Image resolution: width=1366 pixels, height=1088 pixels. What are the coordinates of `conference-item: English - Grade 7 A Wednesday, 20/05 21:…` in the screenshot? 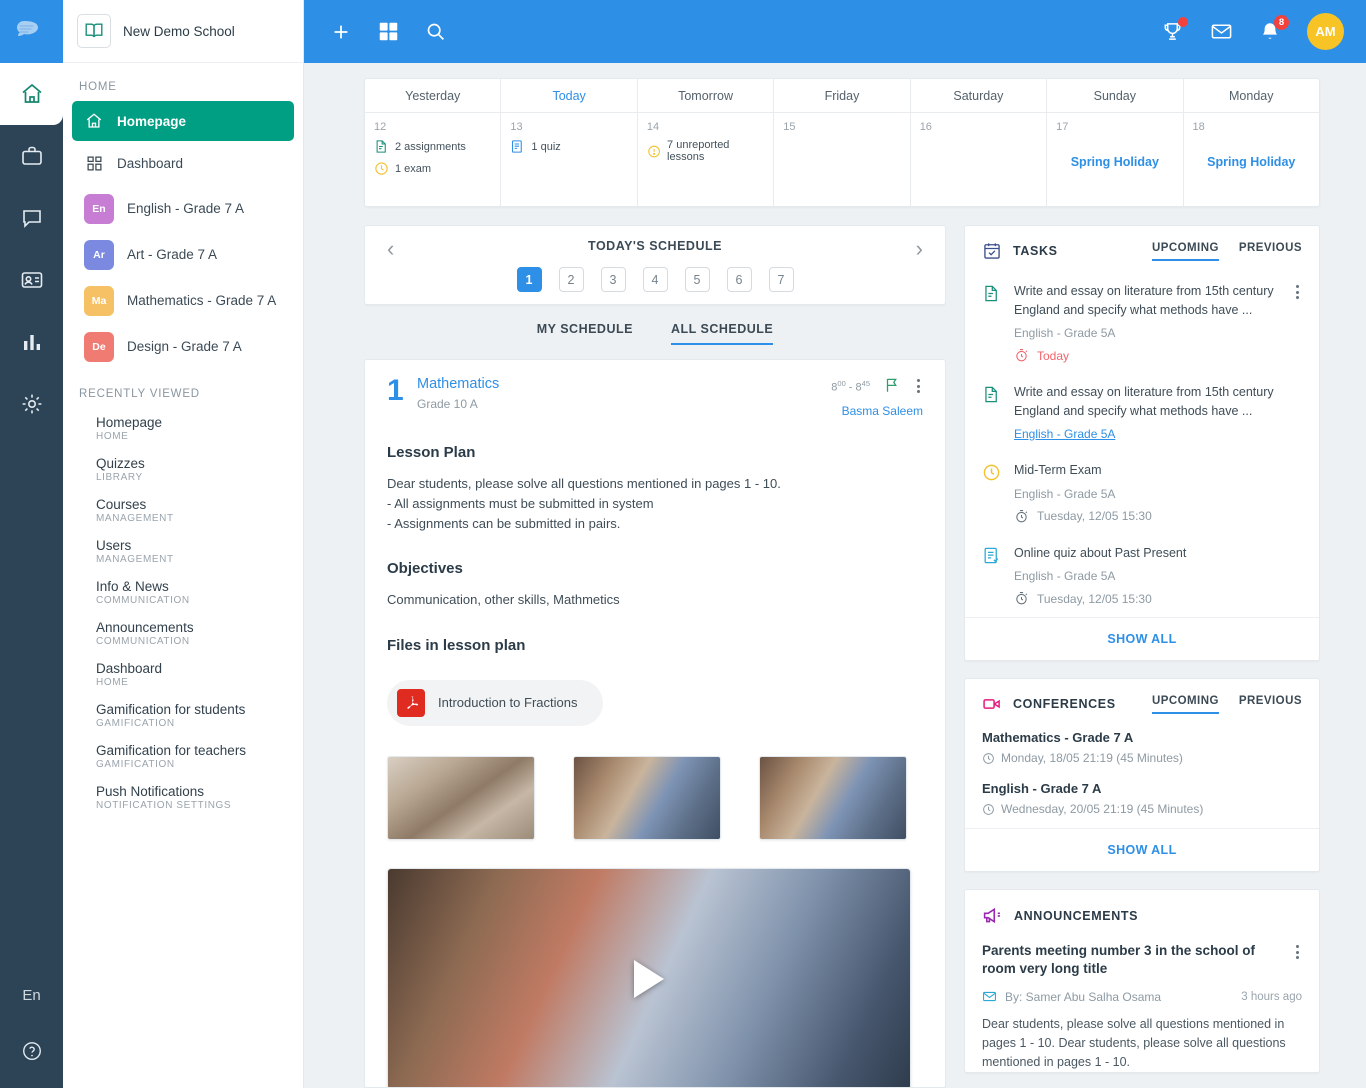 It's located at (1142, 802).